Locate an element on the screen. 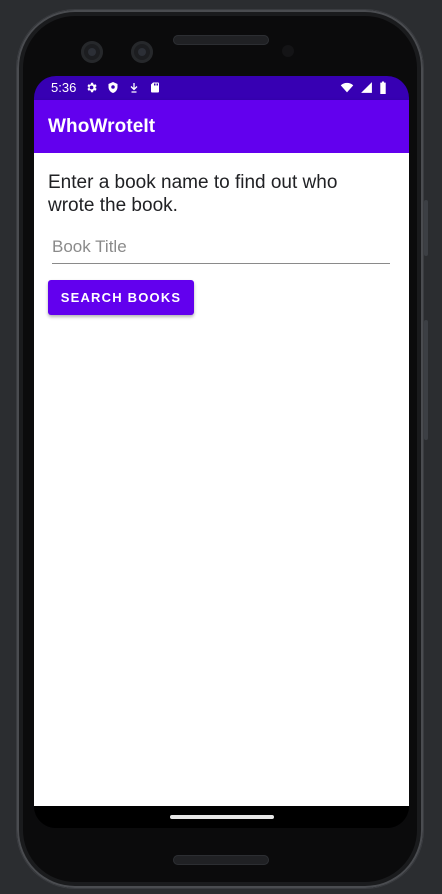 The width and height of the screenshot is (442, 894). front-camera-secondary-icon is located at coordinates (142, 52).